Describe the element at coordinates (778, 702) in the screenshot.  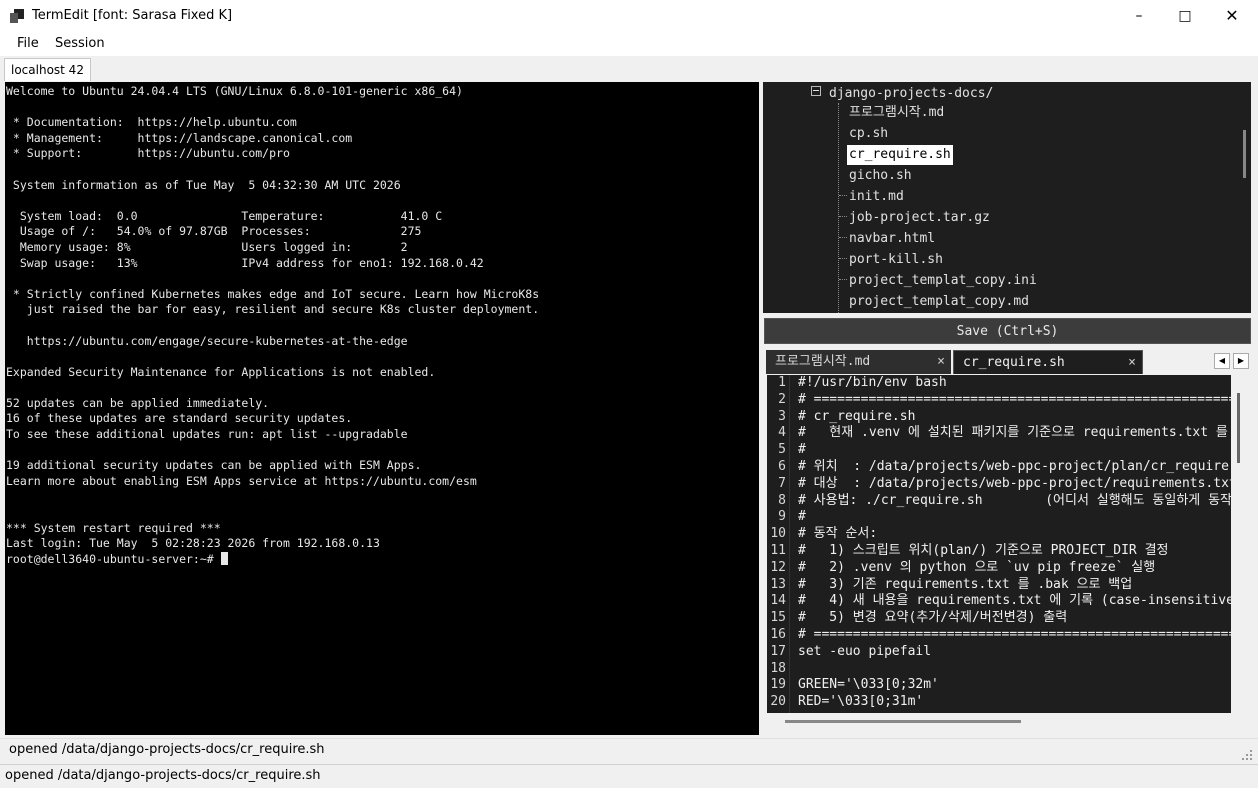
I see `line-number: 20` at that location.